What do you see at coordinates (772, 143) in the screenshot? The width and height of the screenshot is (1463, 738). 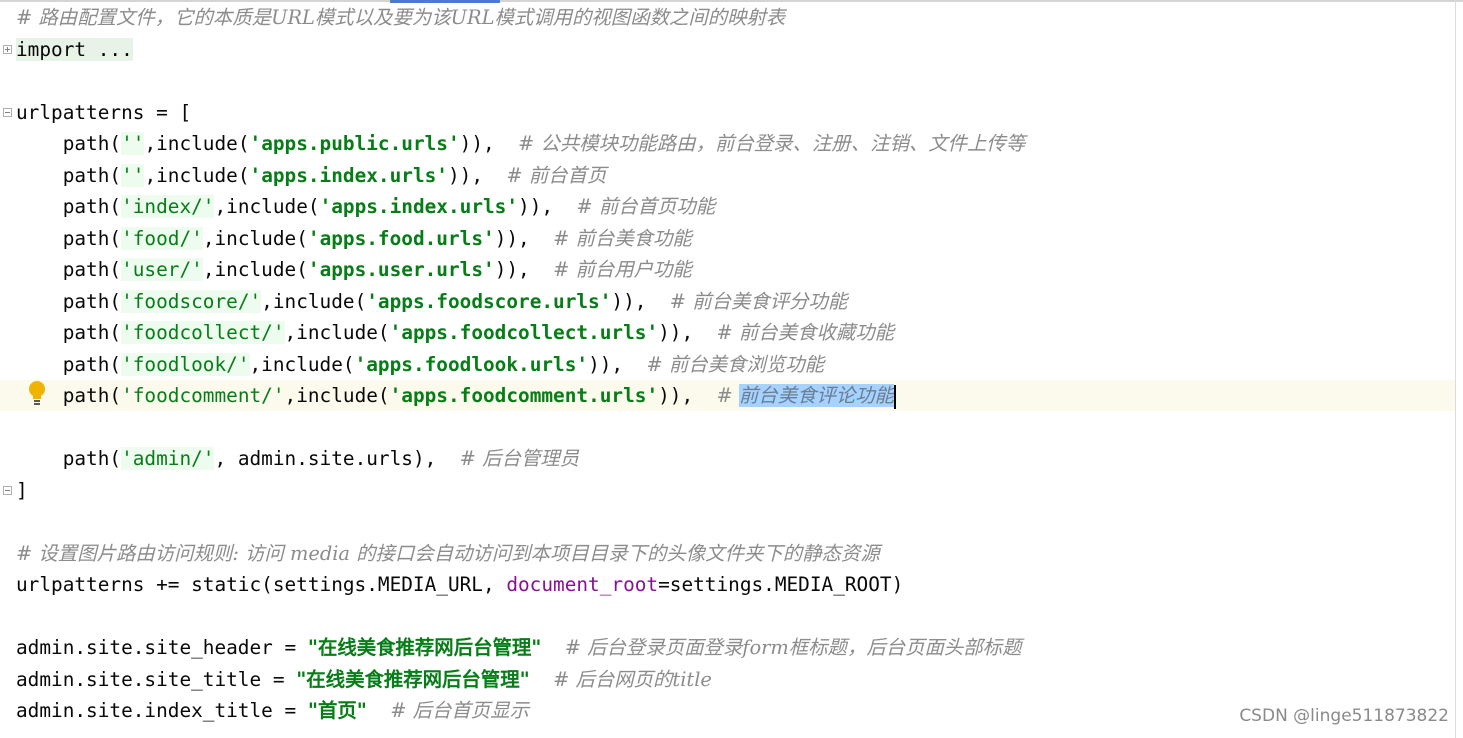 I see `code-comment: # 公共模块功能路由，前台登录、注册、注销、文件上传等` at bounding box center [772, 143].